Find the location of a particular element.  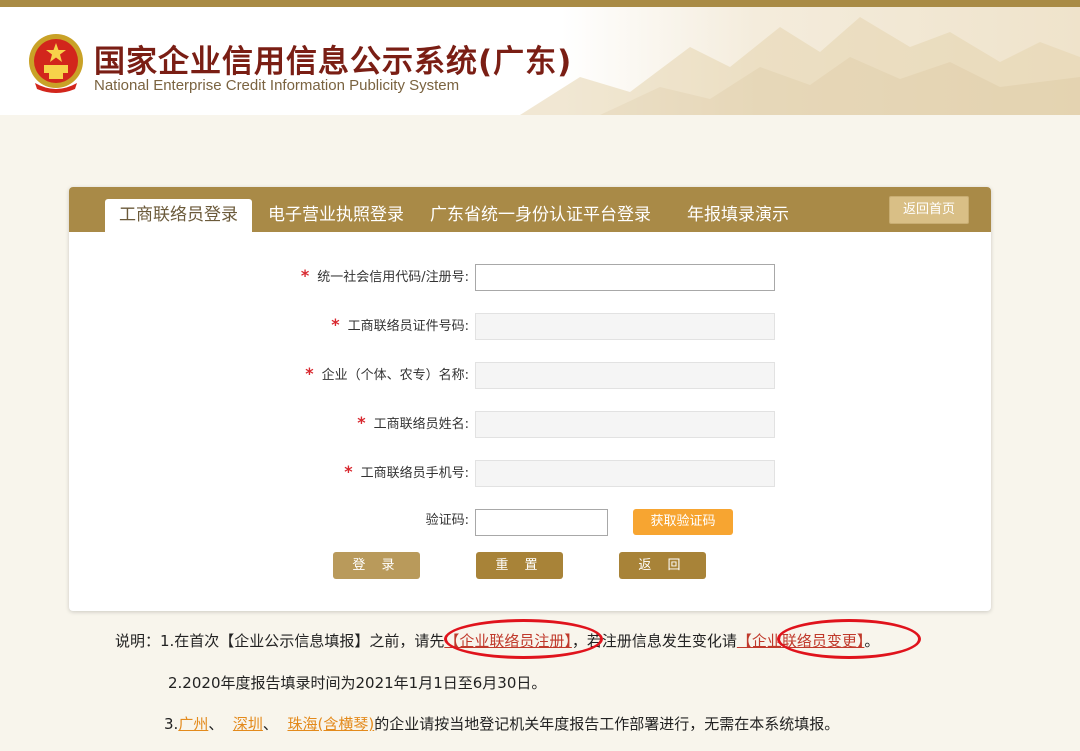

tab-unified-auth-login: 广东省统一身份认证平台登录 is located at coordinates (540, 215).